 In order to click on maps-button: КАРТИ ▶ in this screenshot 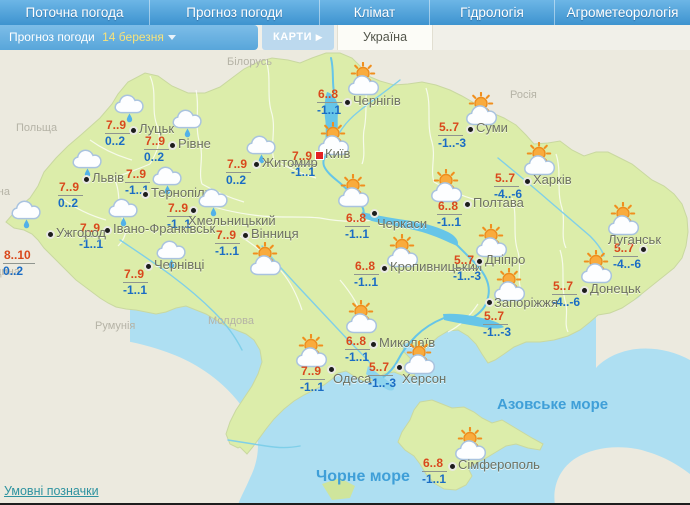, I will do `click(298, 37)`.